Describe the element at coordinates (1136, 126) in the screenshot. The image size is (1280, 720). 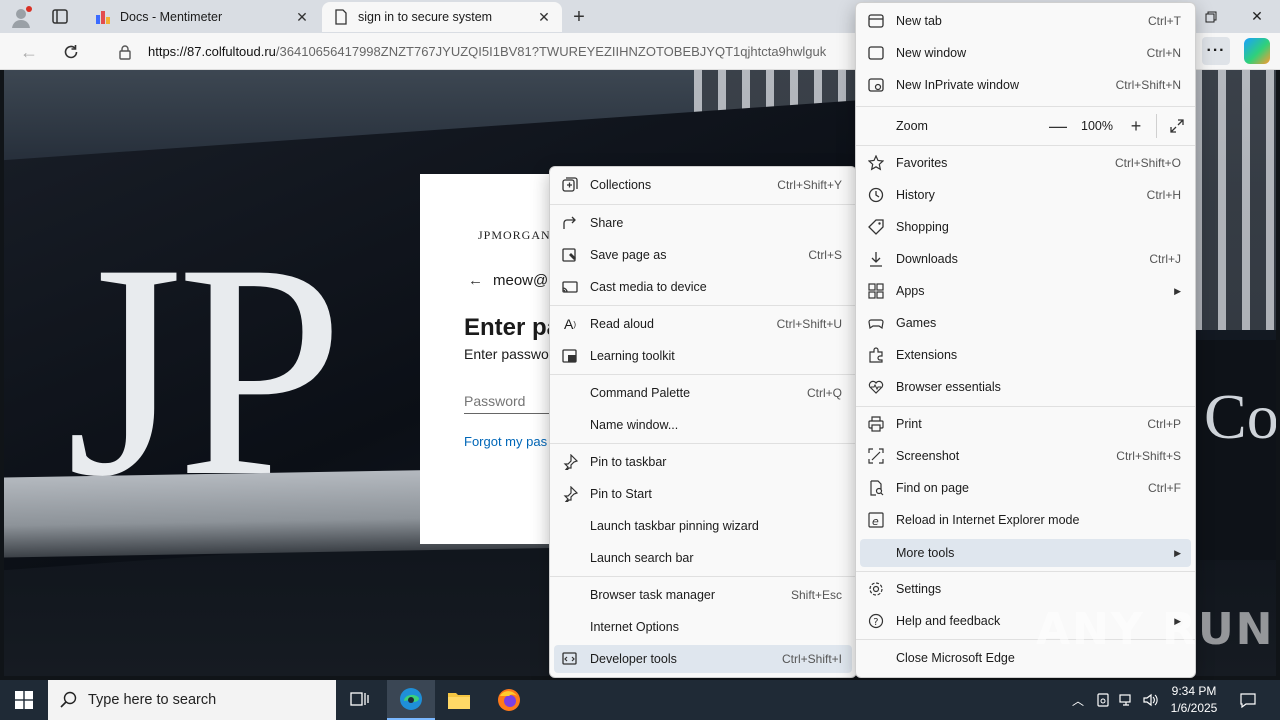
I see `zoom-in-button: +` at that location.